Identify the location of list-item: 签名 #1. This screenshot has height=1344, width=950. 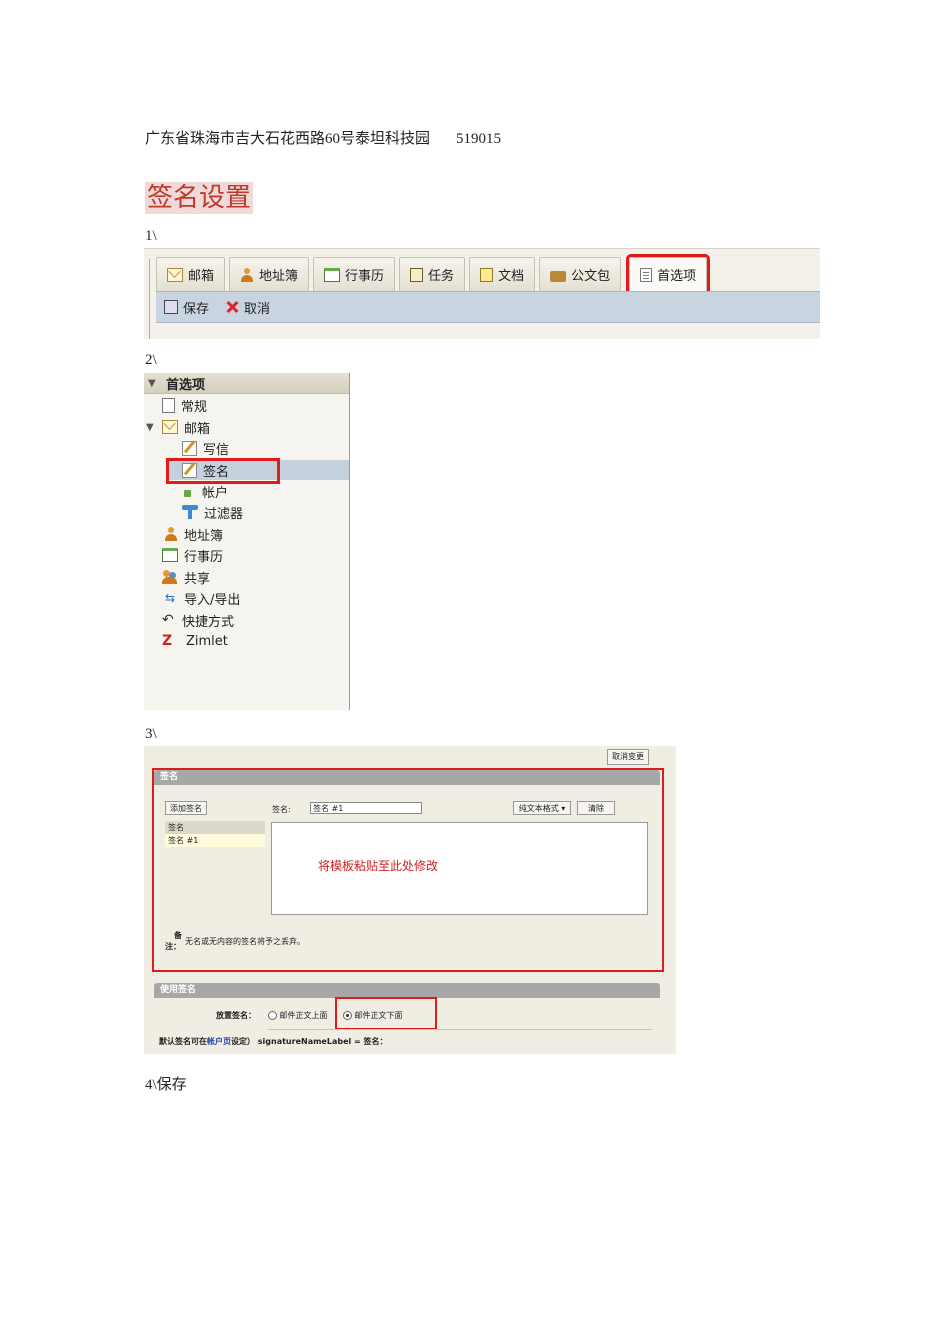
(215, 840).